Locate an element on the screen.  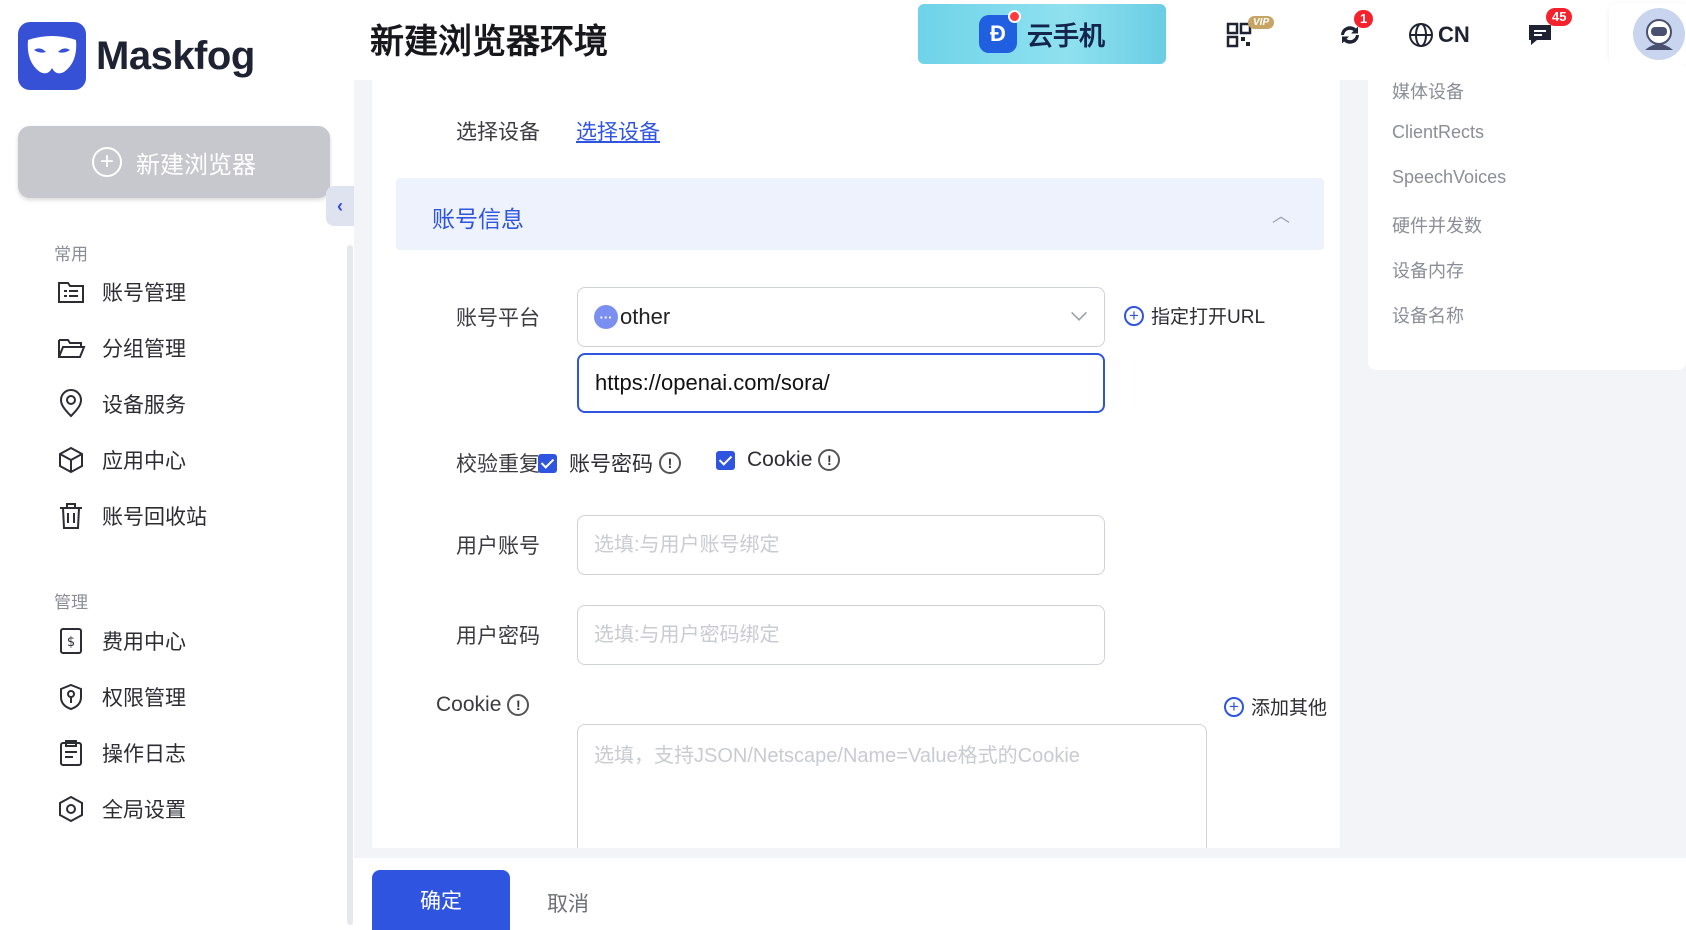
dollar-receipt-icon: $ is located at coordinates (71, 641).